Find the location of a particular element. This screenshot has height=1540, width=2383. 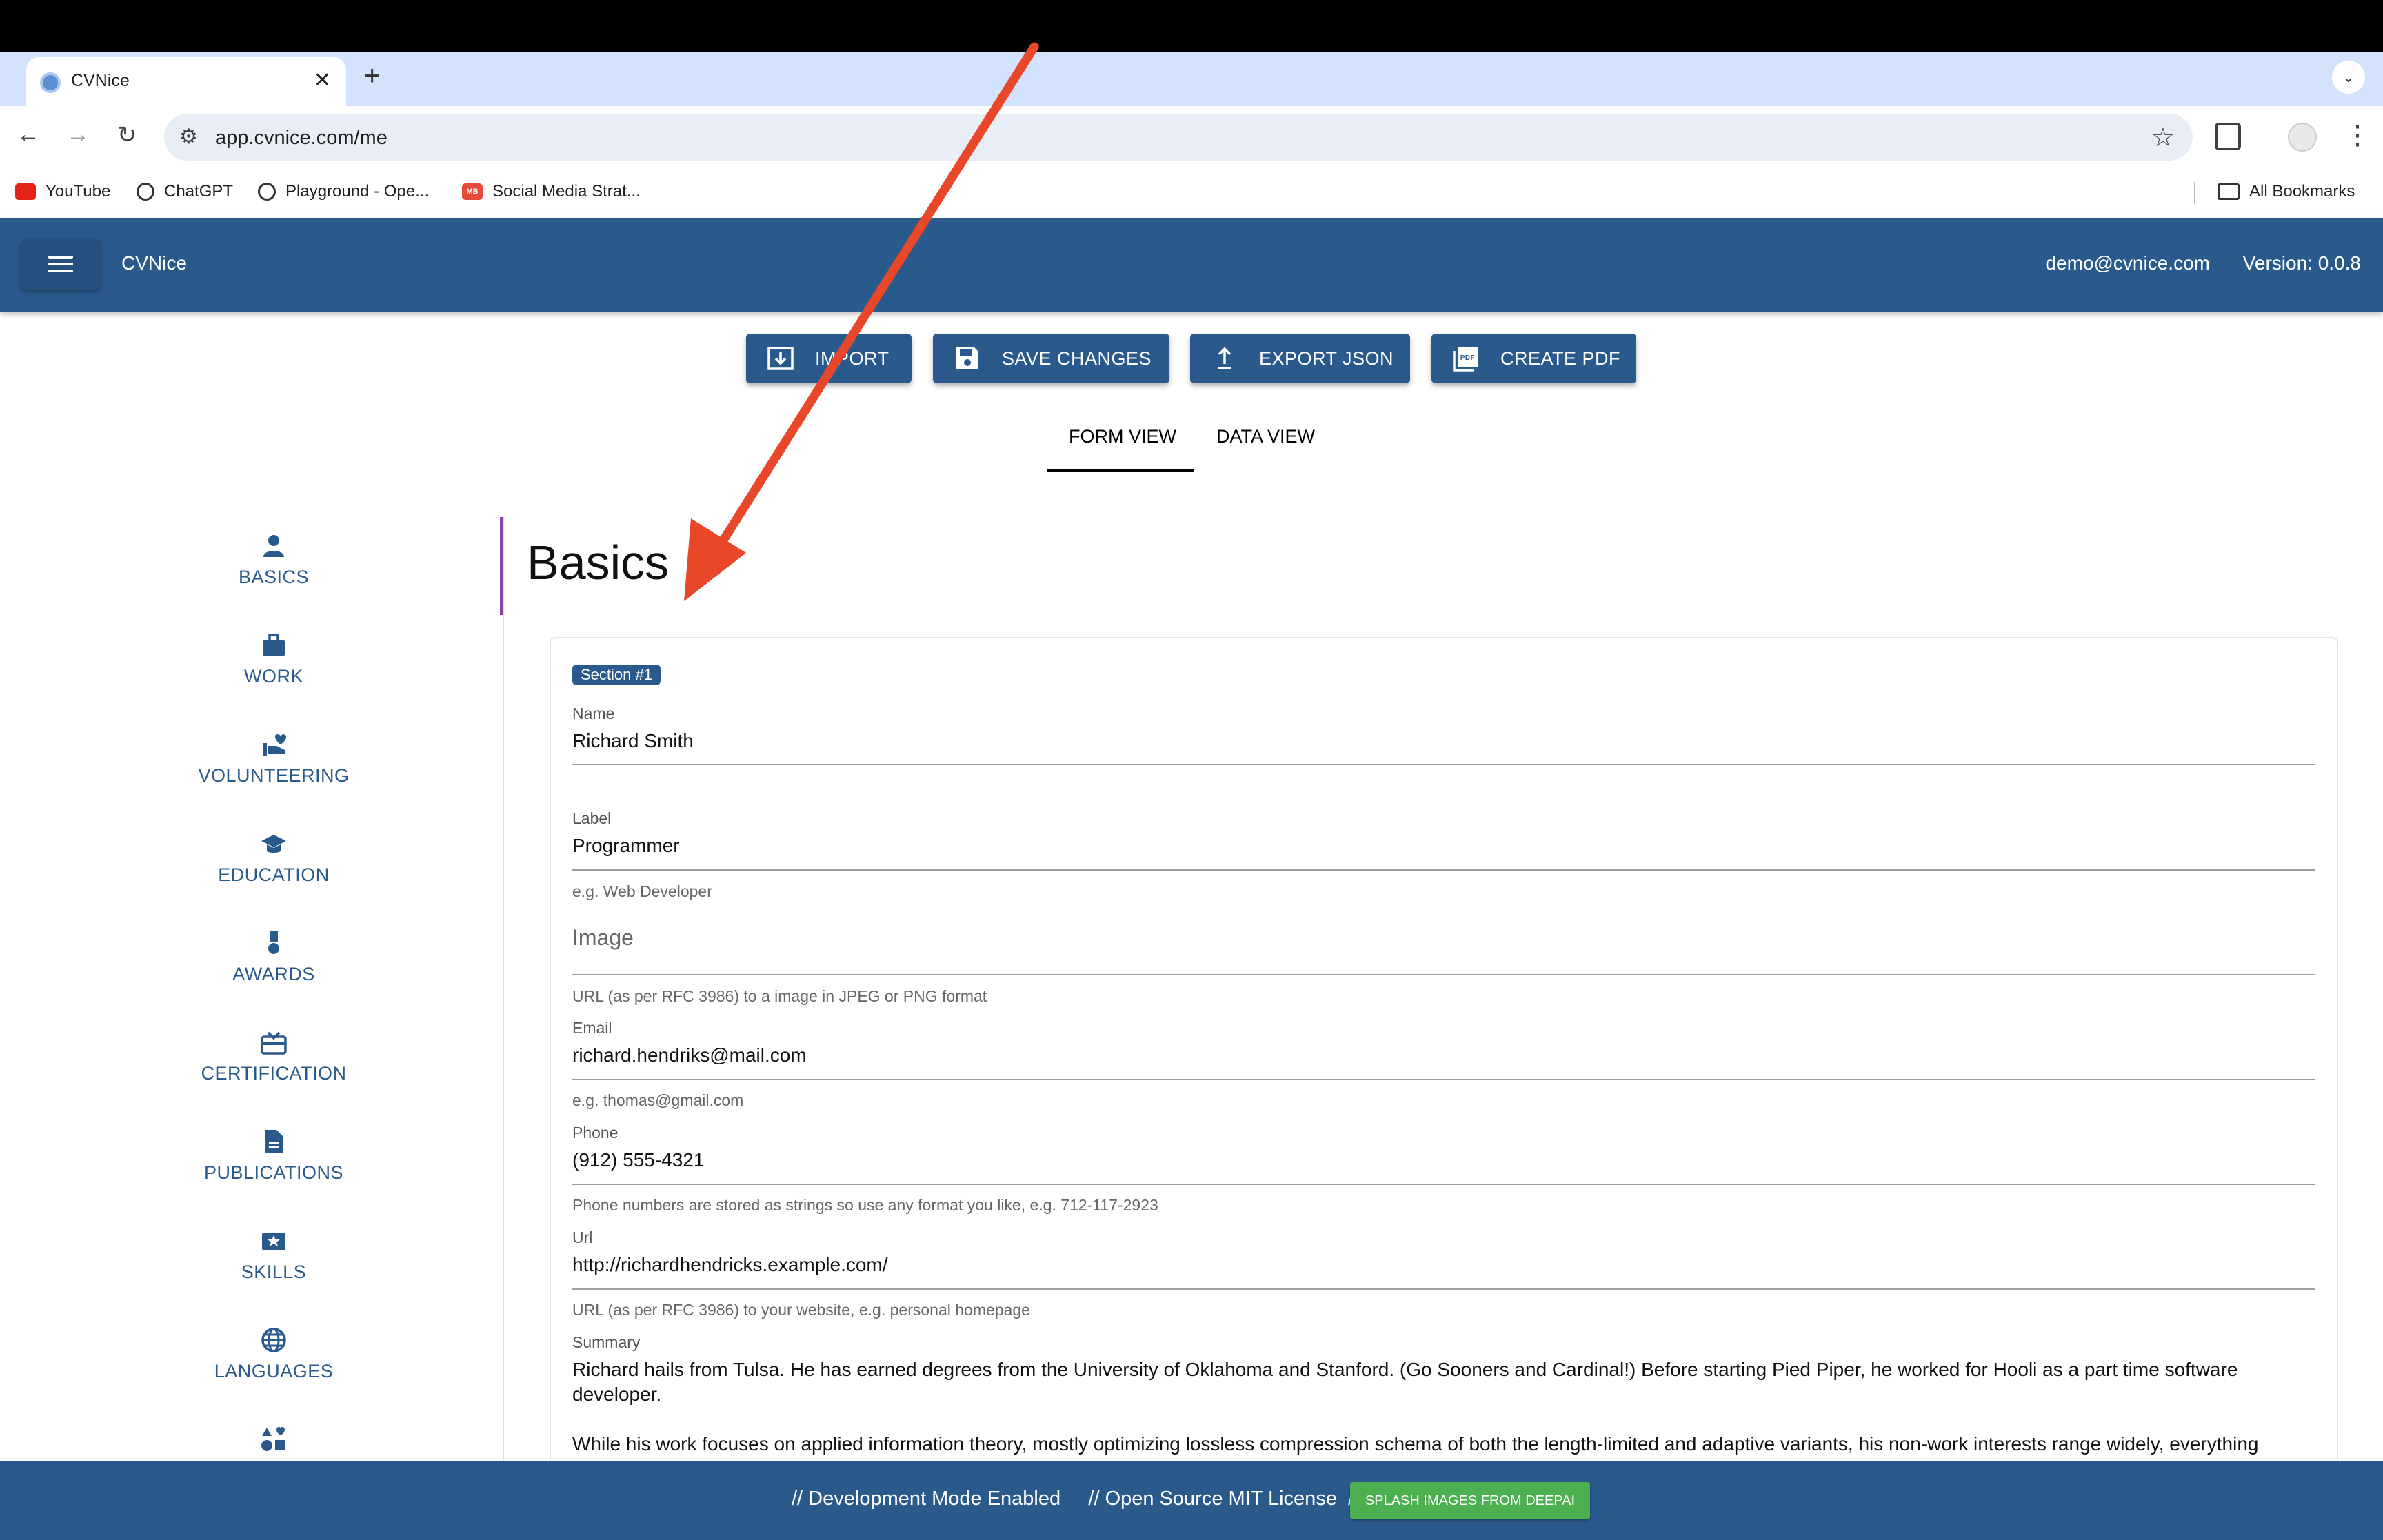

splash-images-button: SPLASH IMAGES FROM DEEPAI is located at coordinates (1470, 1501).